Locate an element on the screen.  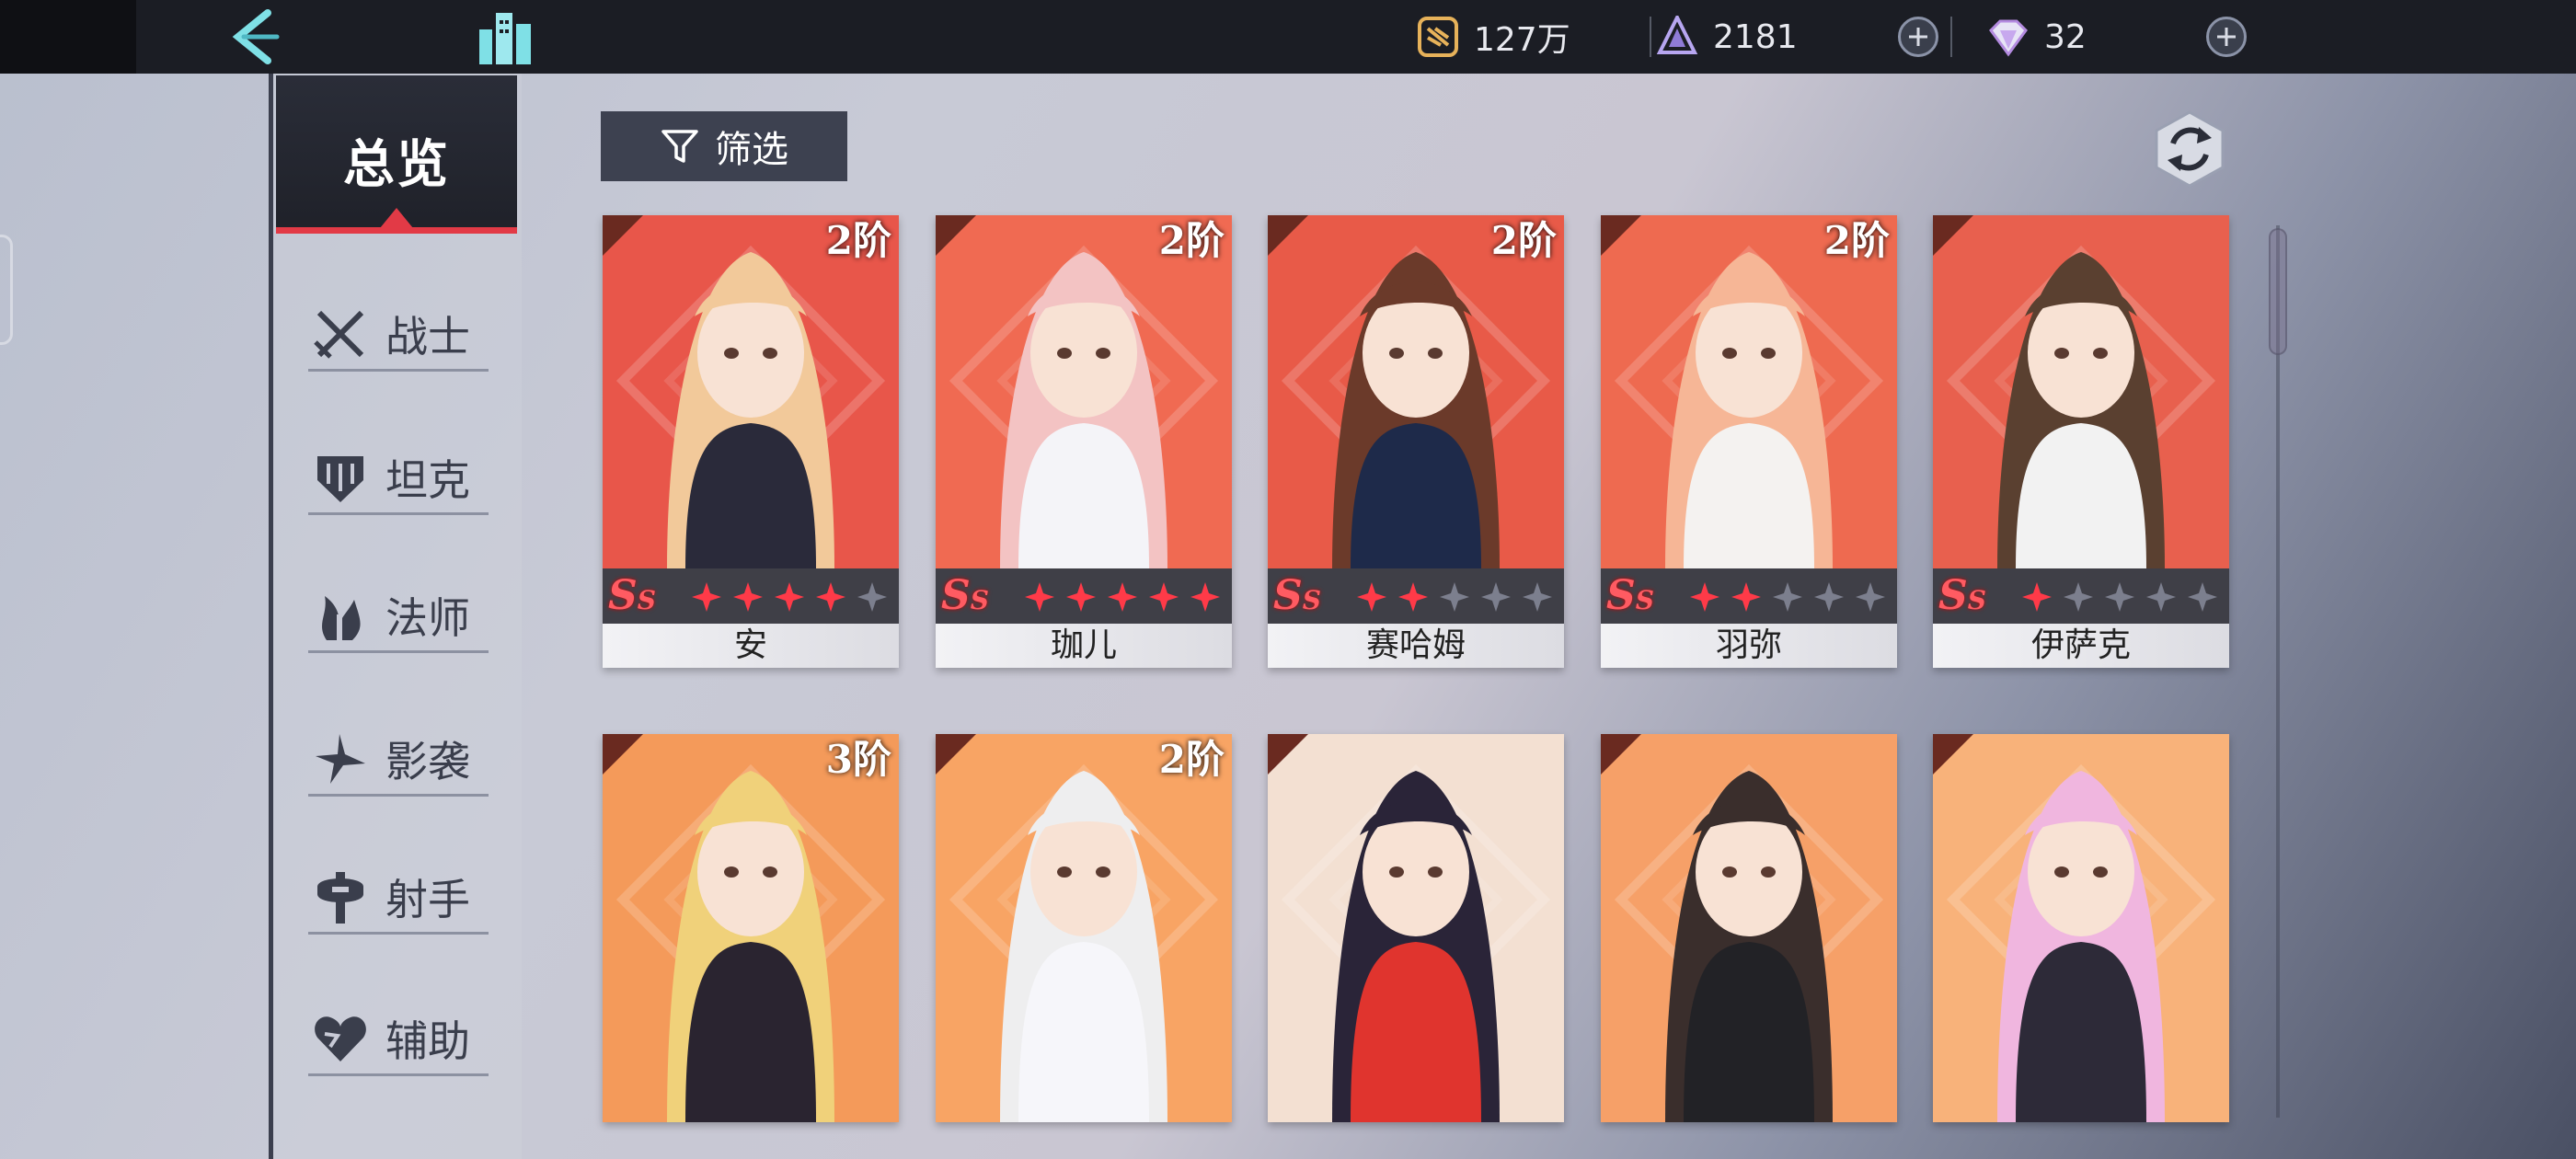
back-arrow-icon is located at coordinates (257, 37).